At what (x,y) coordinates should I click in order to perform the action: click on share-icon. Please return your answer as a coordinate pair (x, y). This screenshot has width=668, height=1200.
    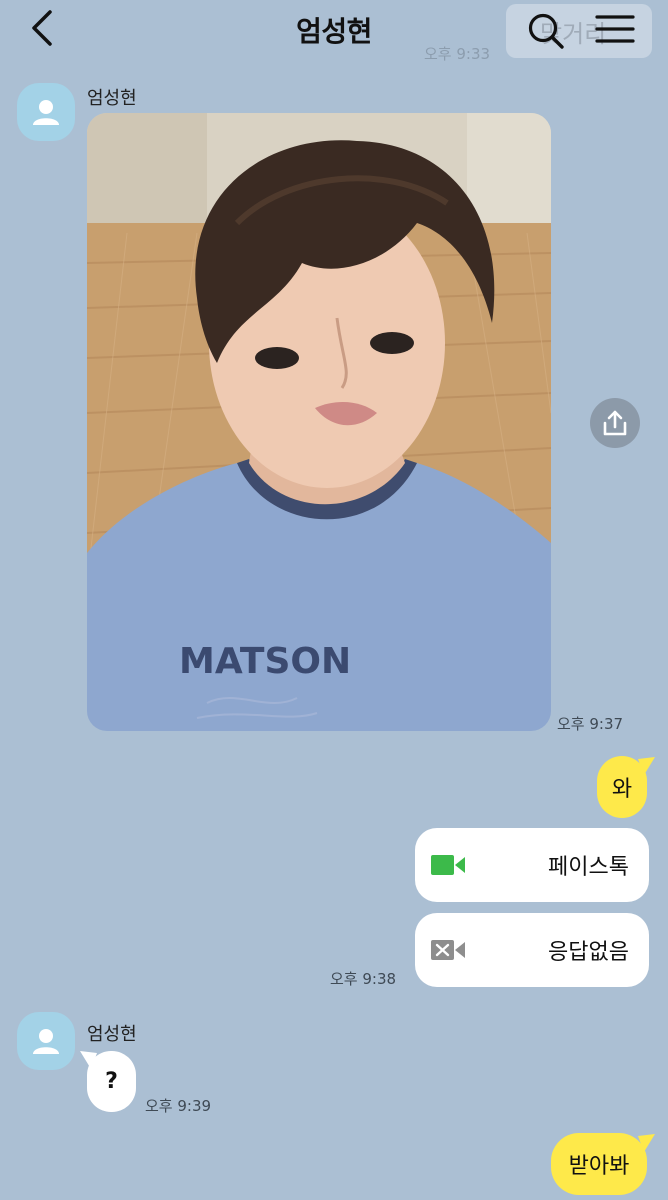
    Looking at the image, I should click on (615, 423).